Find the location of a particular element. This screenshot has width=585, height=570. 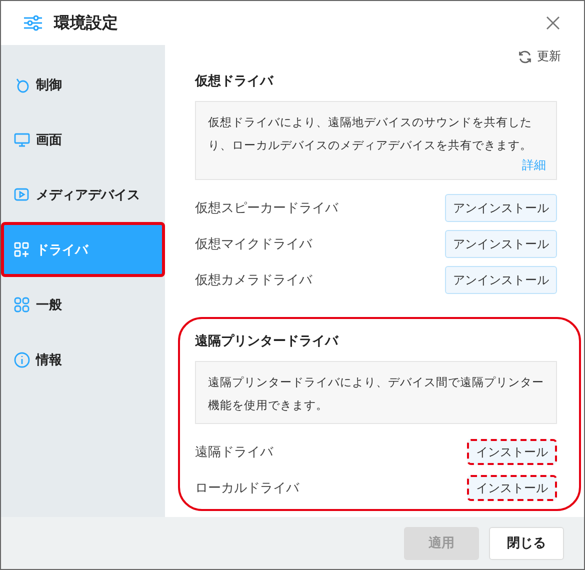

description-text: 遠隔プリンタードライバにより、デバイス間で遠隔プリンター機能を使用できます。 is located at coordinates (376, 394).